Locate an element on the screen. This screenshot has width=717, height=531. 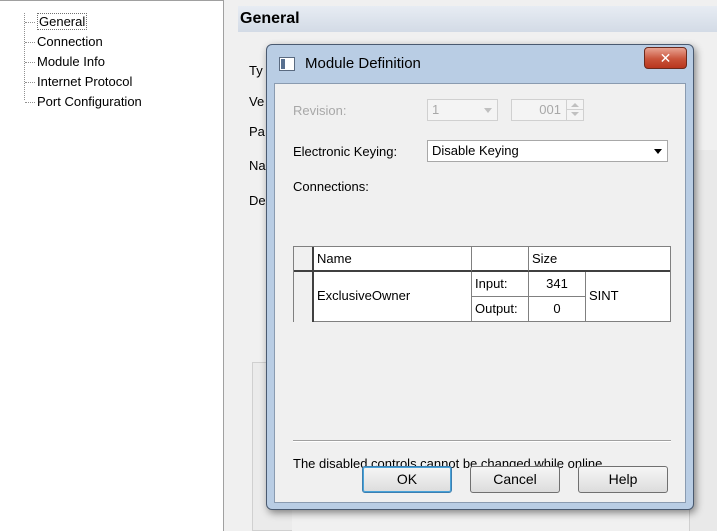
connections-label: Connections: is located at coordinates (331, 186).